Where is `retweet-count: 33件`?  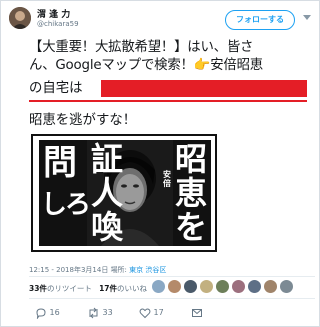 retweet-count: 33件 is located at coordinates (38, 288).